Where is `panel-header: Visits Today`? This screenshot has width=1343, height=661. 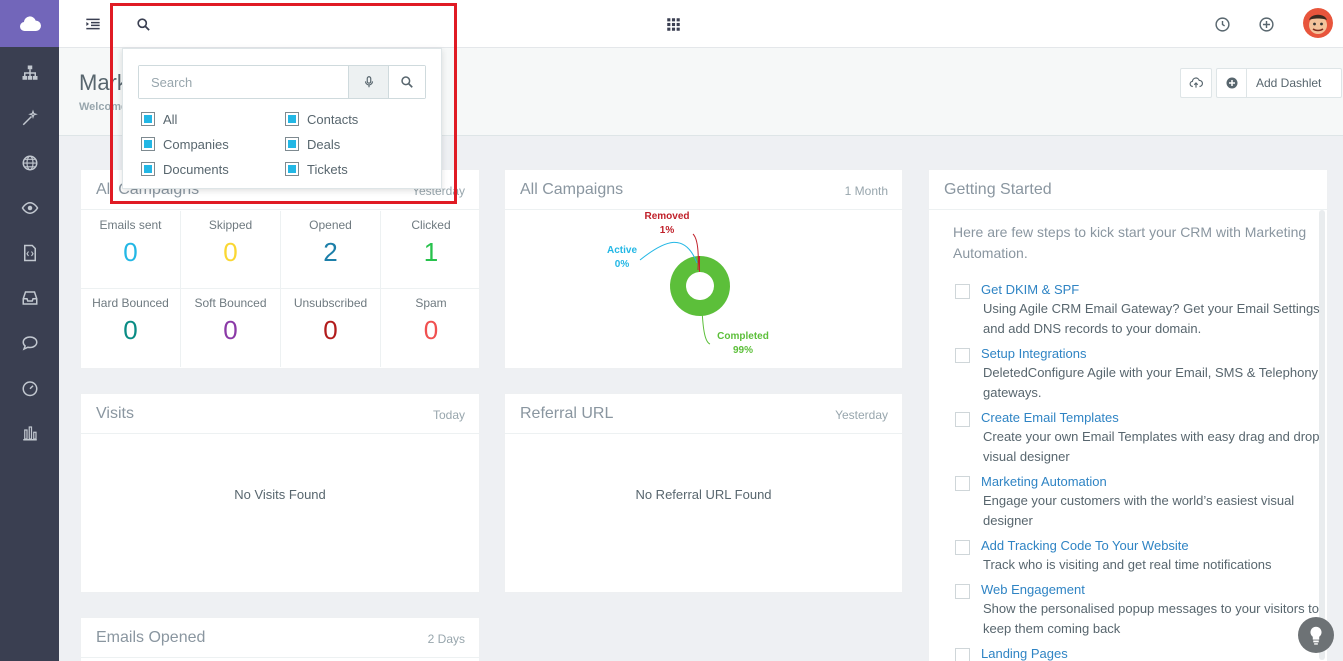
panel-header: Visits Today is located at coordinates (280, 414).